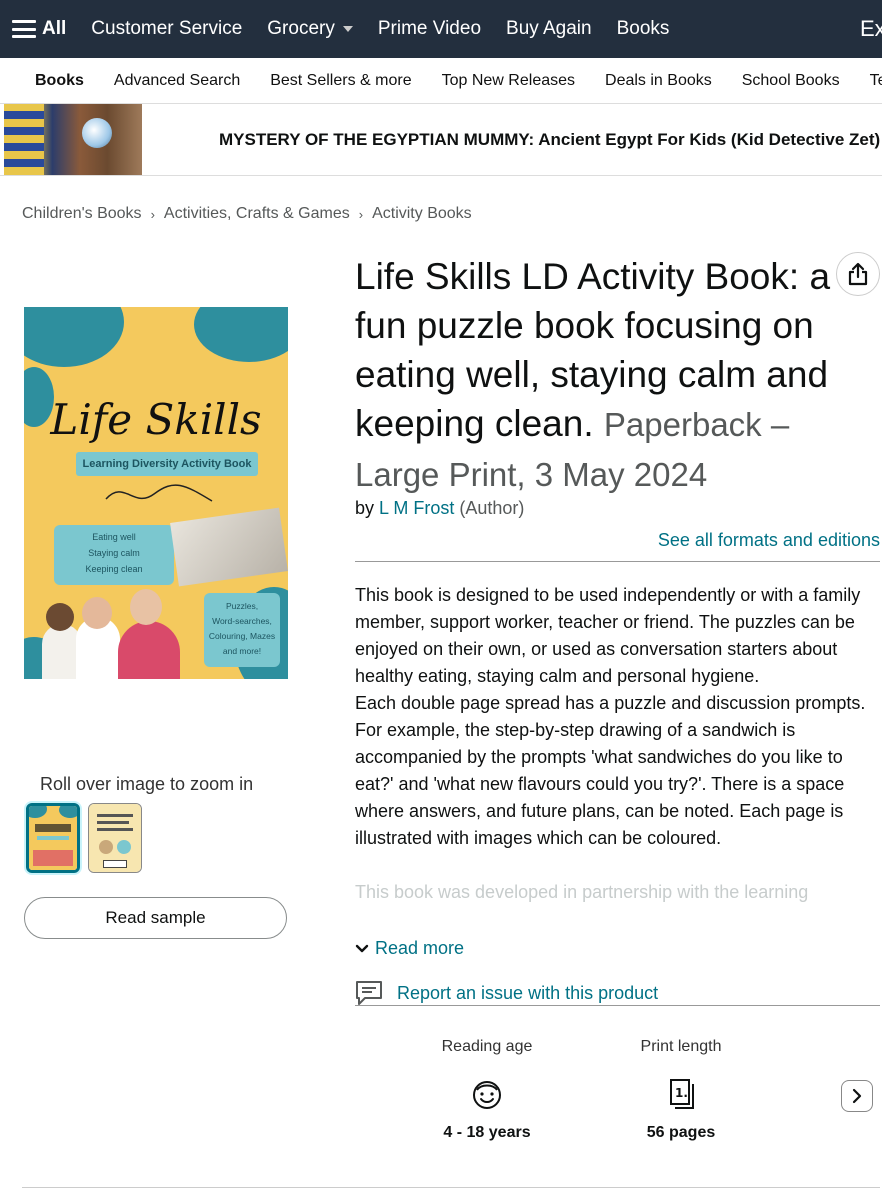 Image resolution: width=882 pixels, height=1200 pixels. Describe the element at coordinates (54, 28) in the screenshot. I see `all-label: All` at that location.